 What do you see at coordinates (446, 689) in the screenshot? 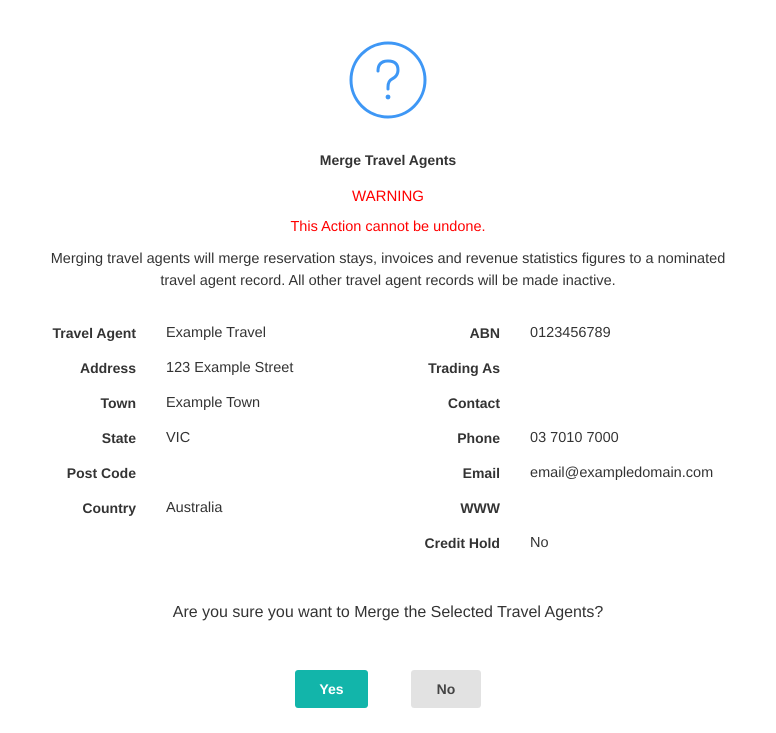
I see `no-button: No` at bounding box center [446, 689].